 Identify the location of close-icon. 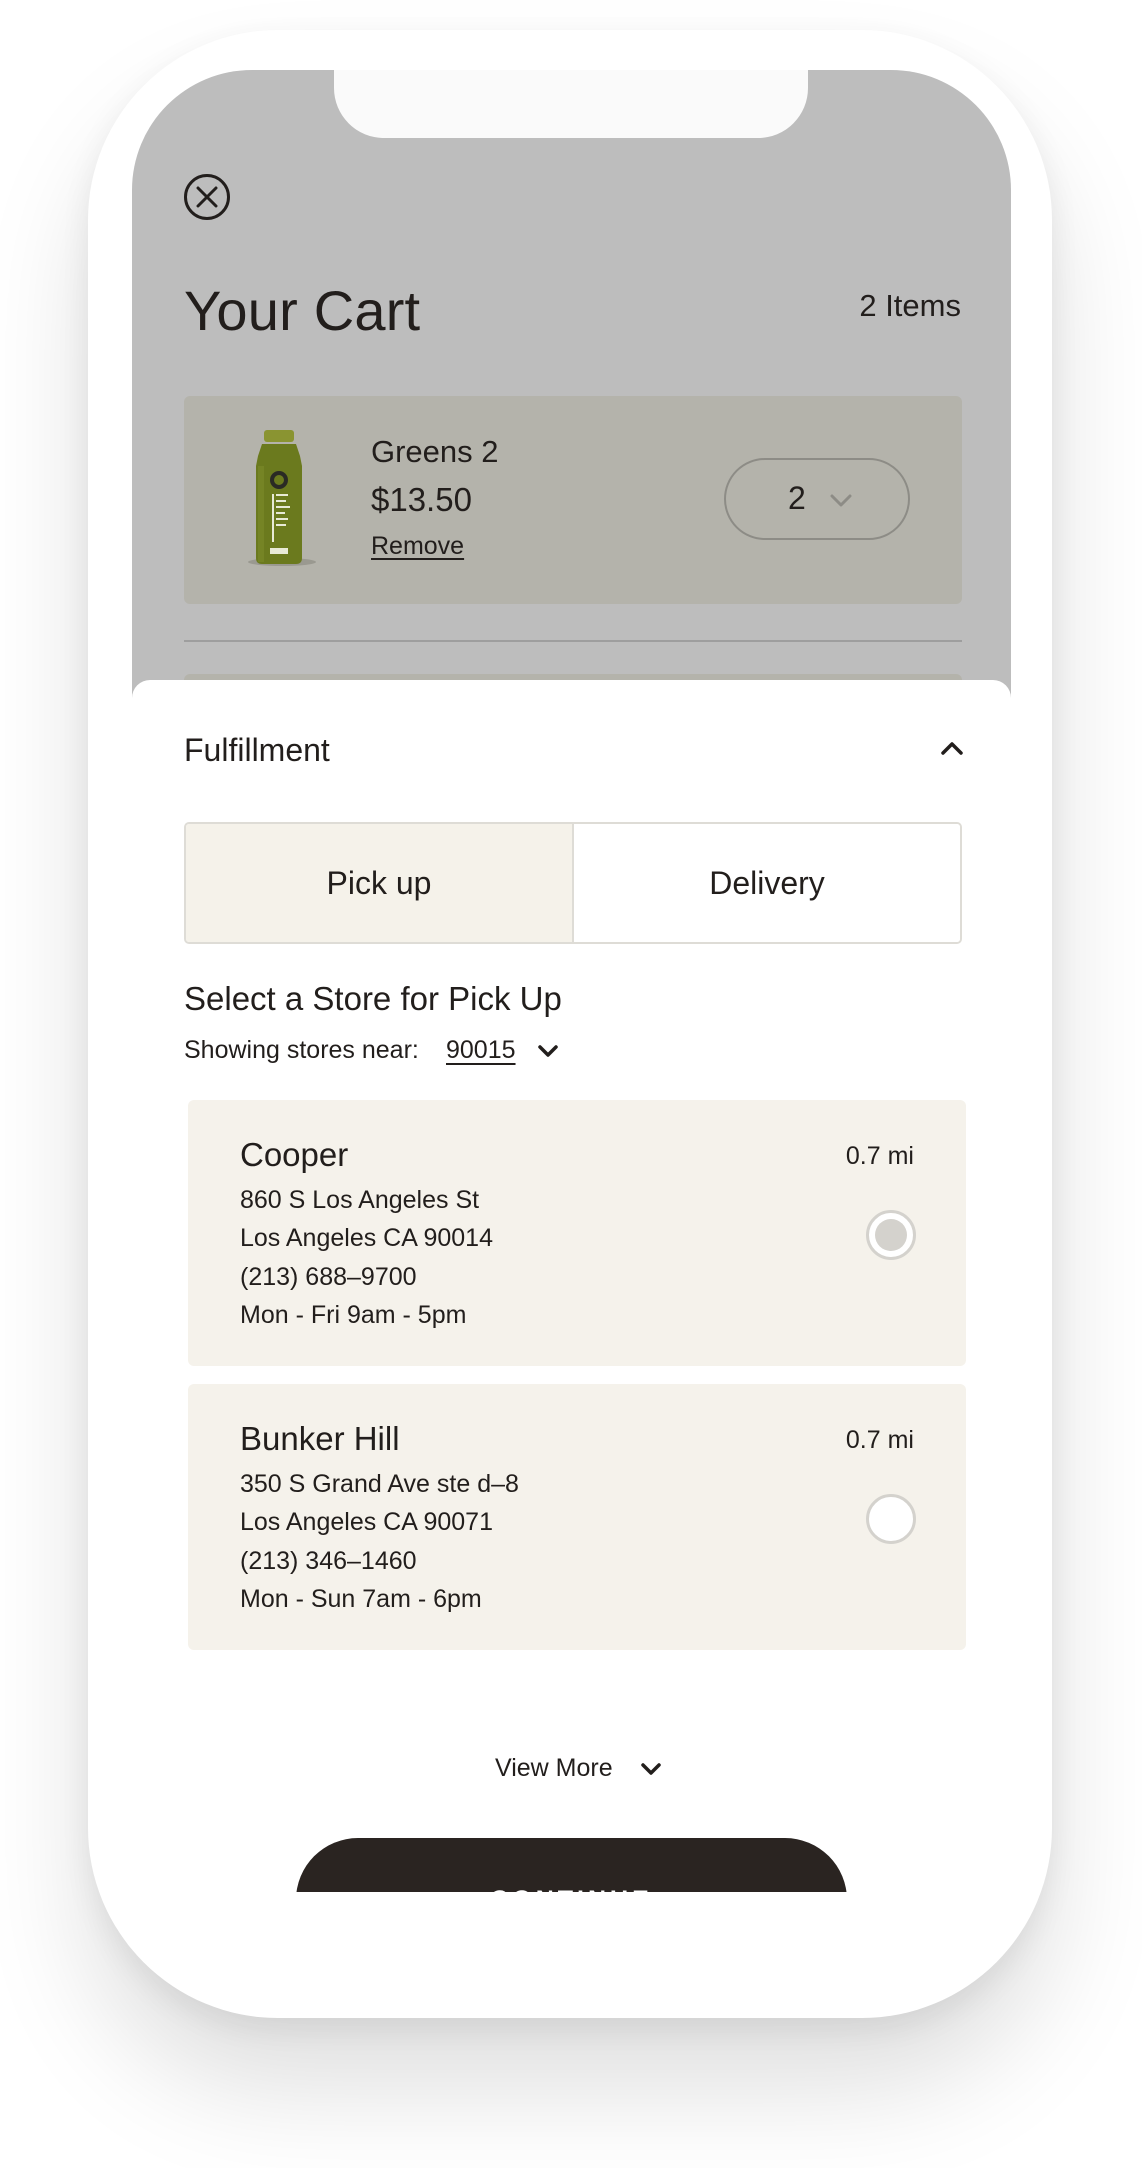
(207, 197).